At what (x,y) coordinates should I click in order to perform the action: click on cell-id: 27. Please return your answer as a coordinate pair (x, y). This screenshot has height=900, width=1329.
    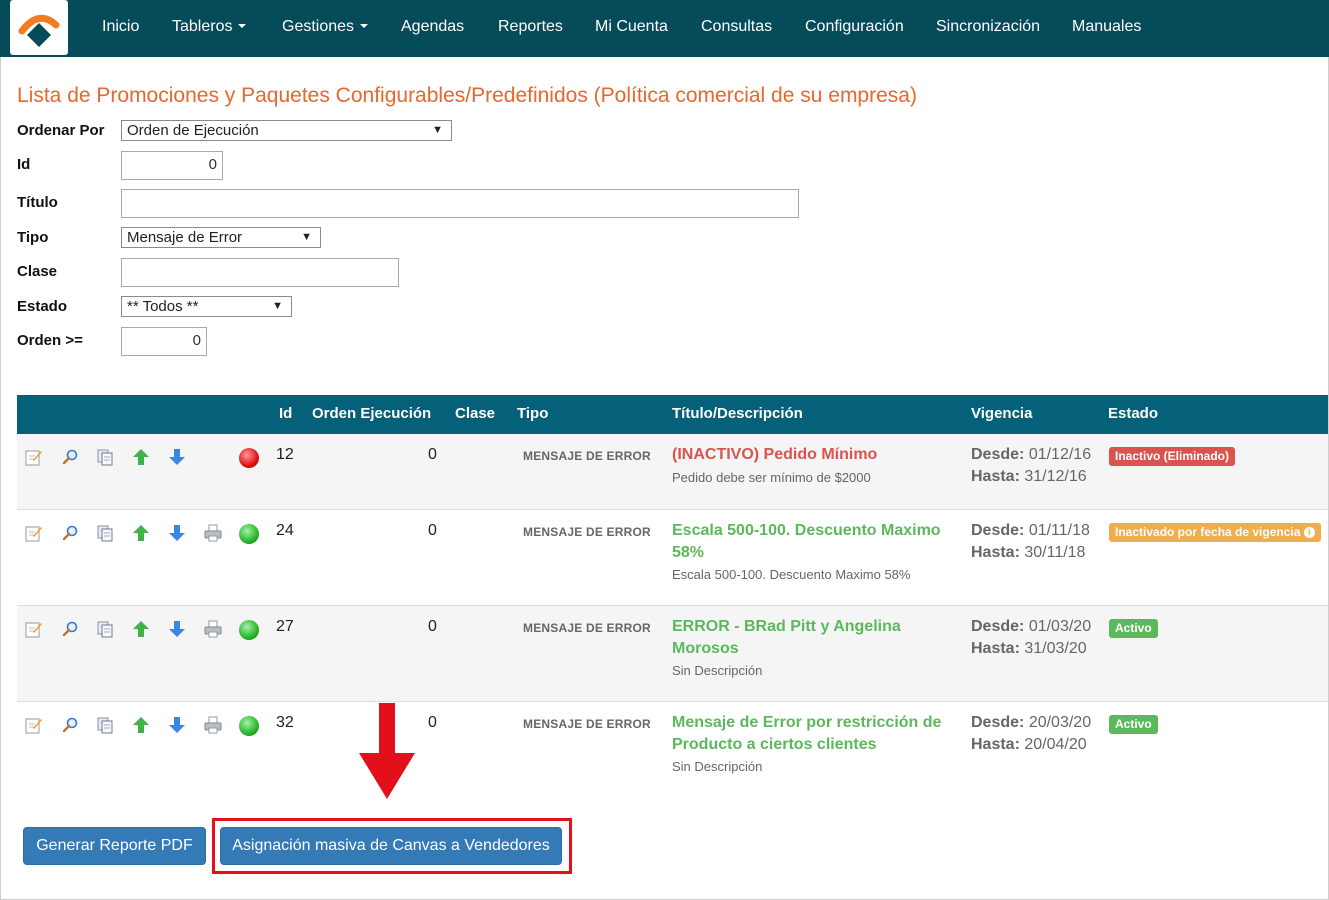
    Looking at the image, I should click on (285, 626).